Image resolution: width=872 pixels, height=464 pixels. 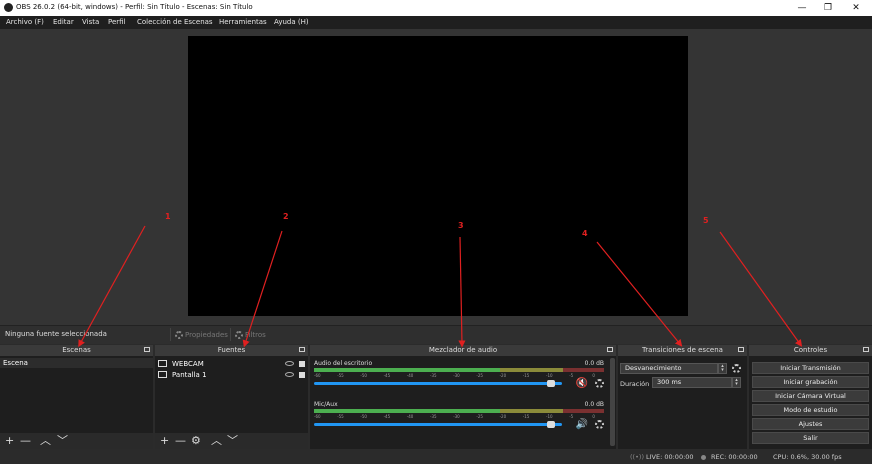 I want to click on annotation-label-3: 3, so click(x=461, y=225).